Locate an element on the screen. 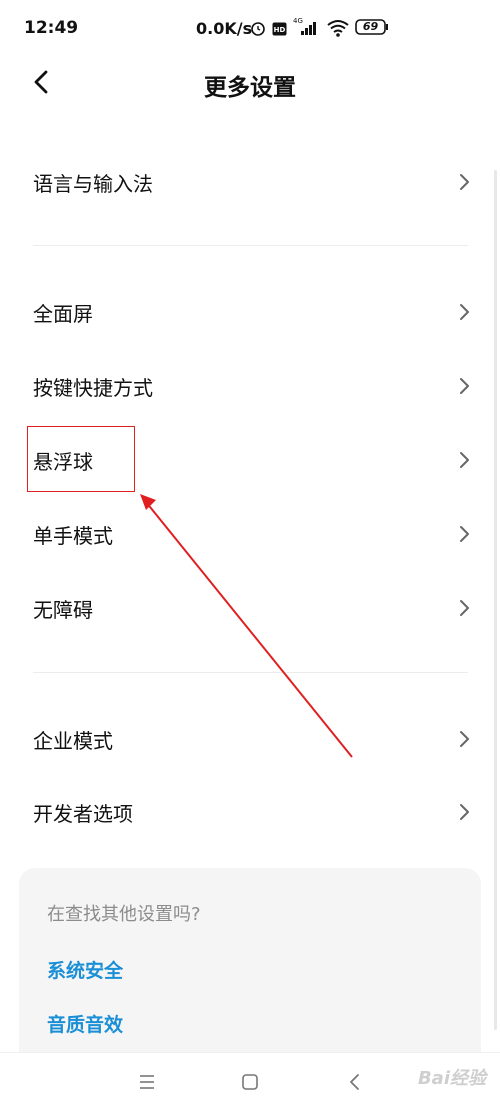 Image resolution: width=500 pixels, height=1112 pixels. annotation-highlight-box is located at coordinates (81, 459).